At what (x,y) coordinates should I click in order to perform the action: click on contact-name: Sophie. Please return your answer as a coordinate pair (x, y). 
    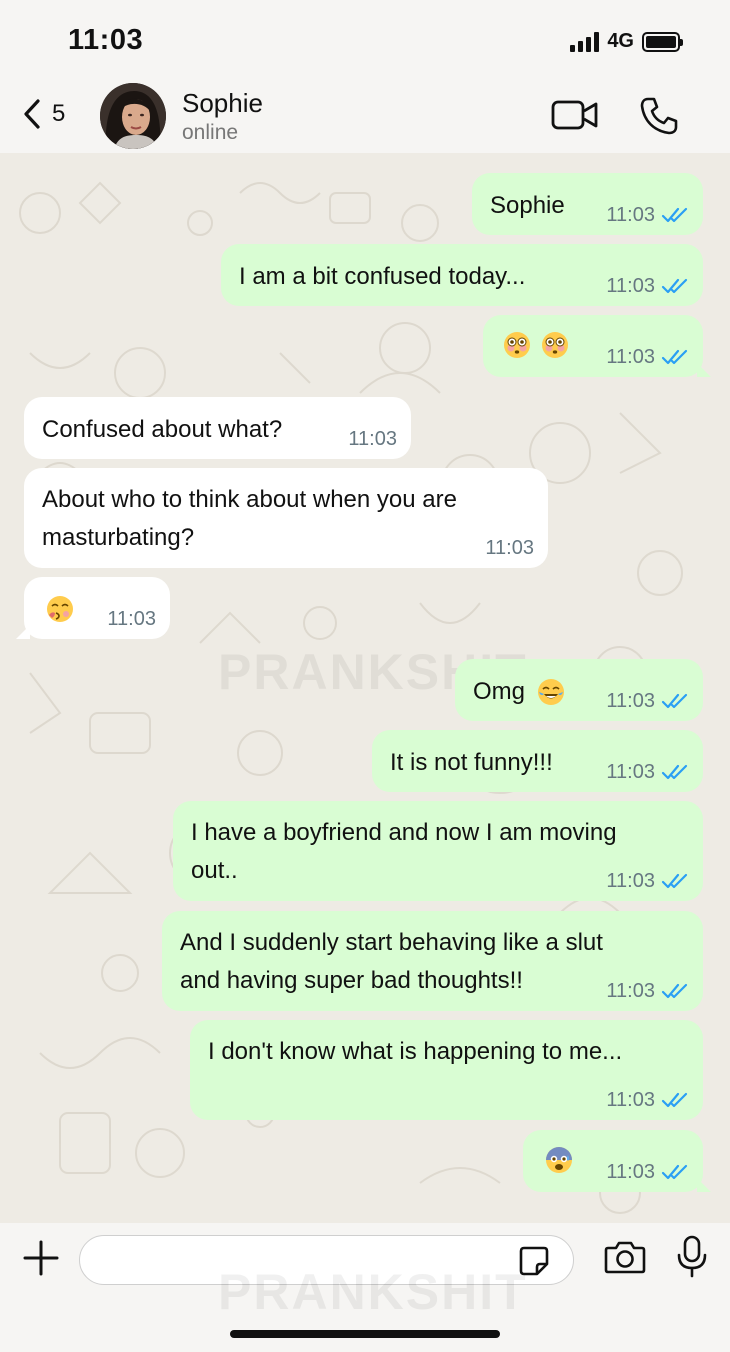
    Looking at the image, I should click on (222, 103).